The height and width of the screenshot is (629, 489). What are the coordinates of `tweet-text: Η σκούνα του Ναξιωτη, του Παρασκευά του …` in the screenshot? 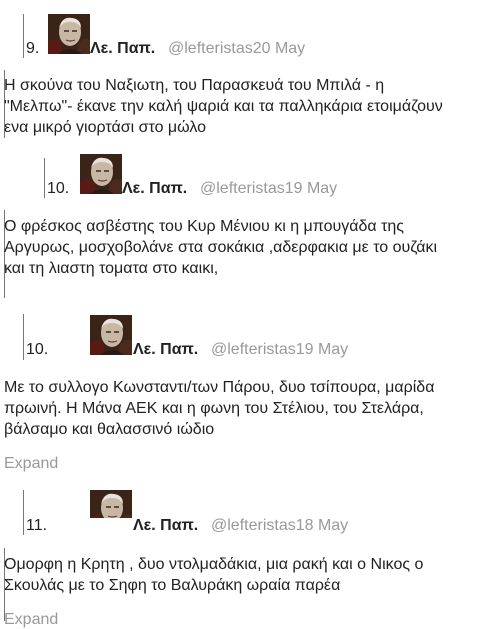 It's located at (223, 106).